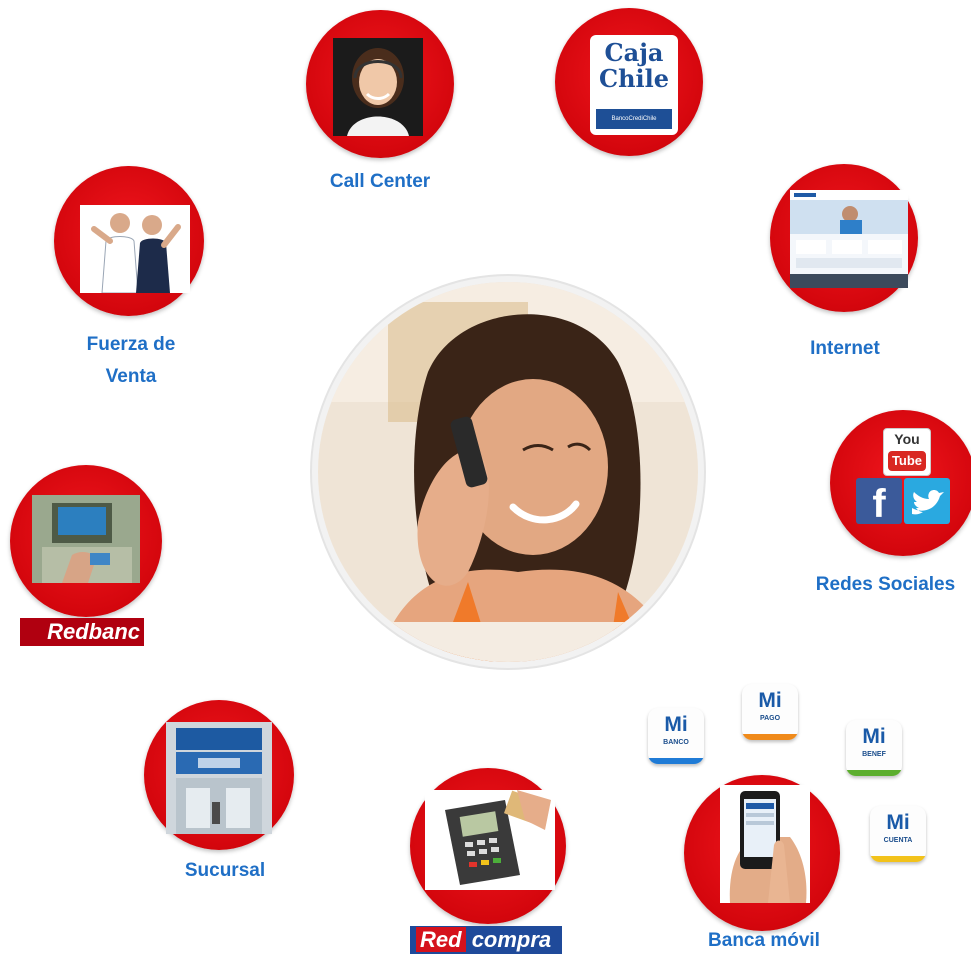 This screenshot has height=956, width=971. I want to click on mi-banco-mi: Mi, so click(676, 724).